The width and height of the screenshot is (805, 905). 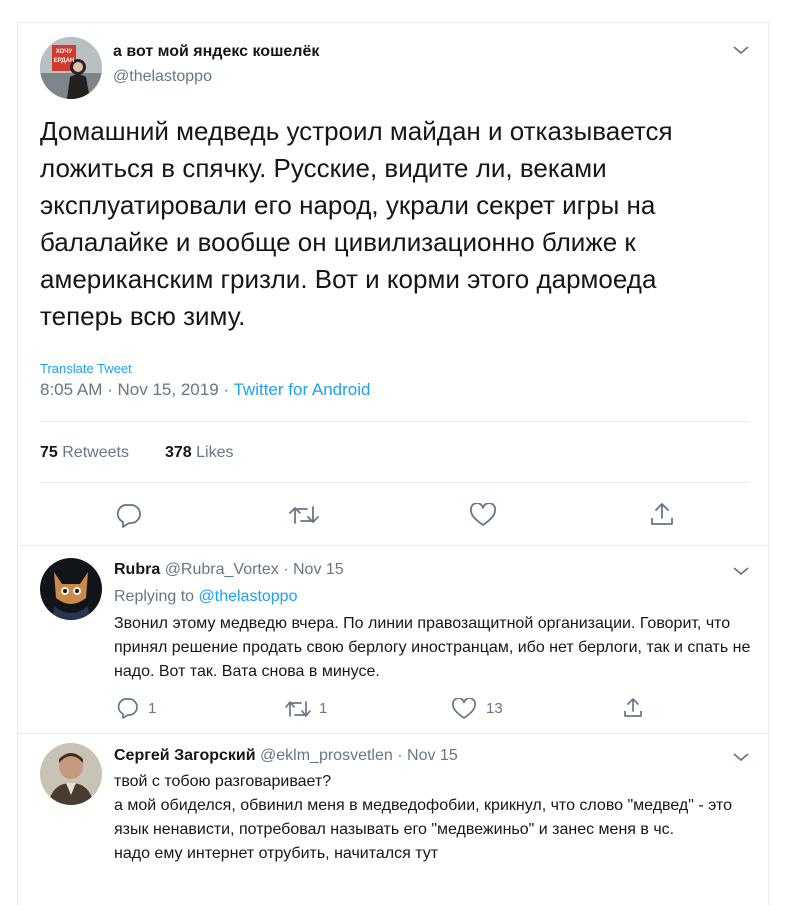 I want to click on tweet-source: Twitter for Android, so click(x=301, y=389).